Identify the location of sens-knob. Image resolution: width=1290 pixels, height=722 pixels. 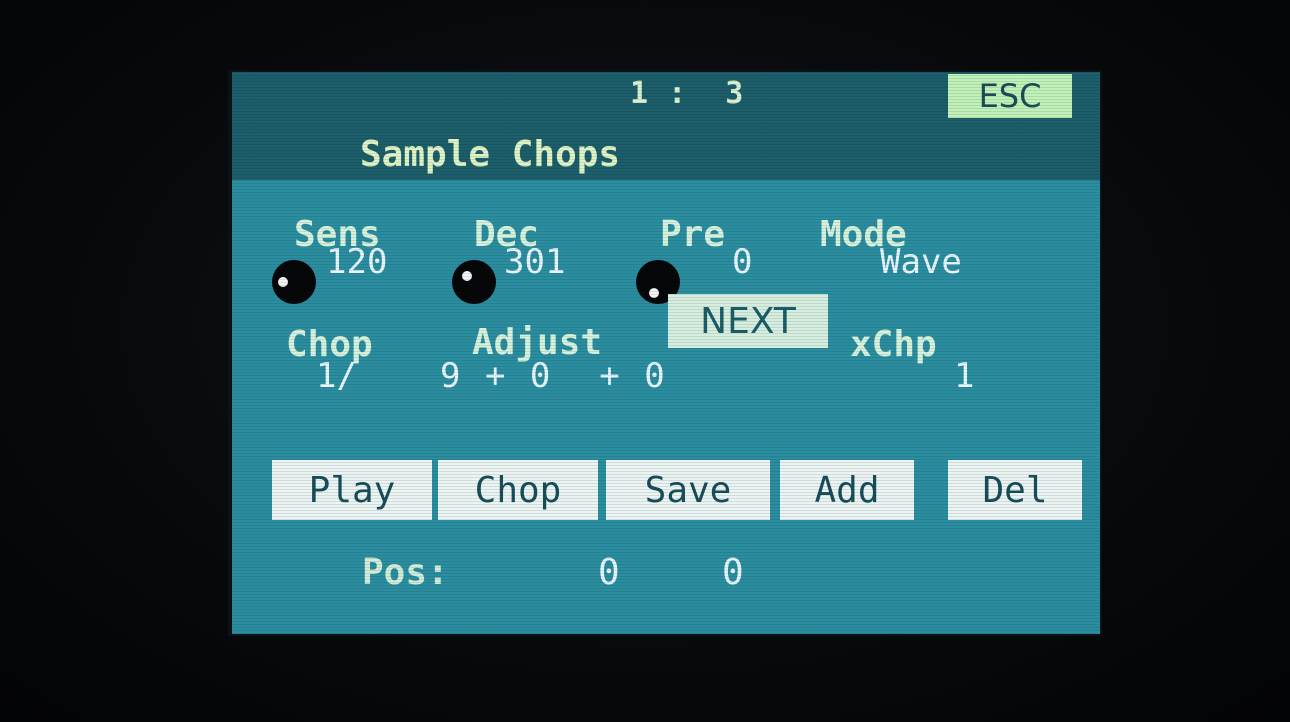
(294, 282).